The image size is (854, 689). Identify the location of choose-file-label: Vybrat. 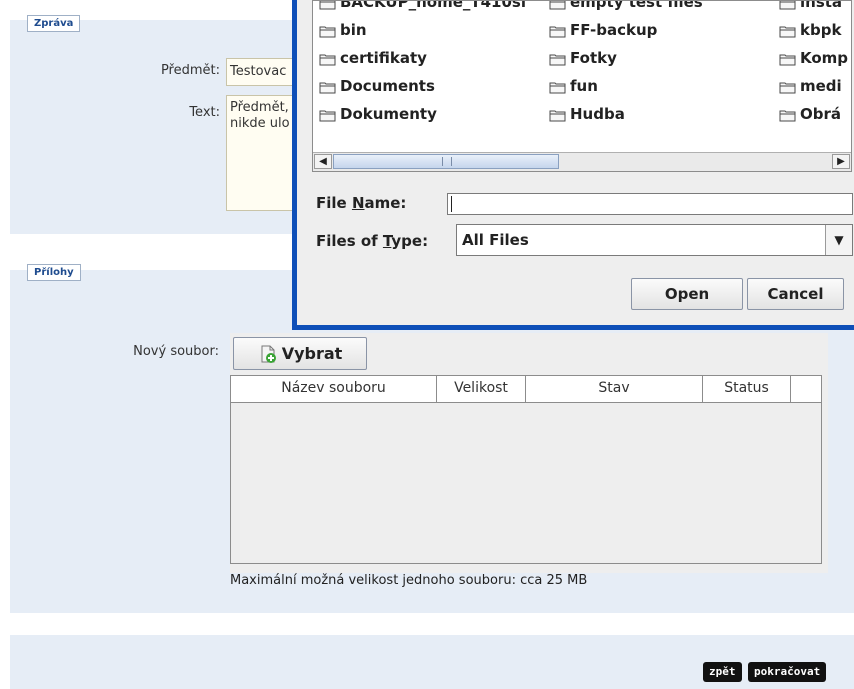
(312, 353).